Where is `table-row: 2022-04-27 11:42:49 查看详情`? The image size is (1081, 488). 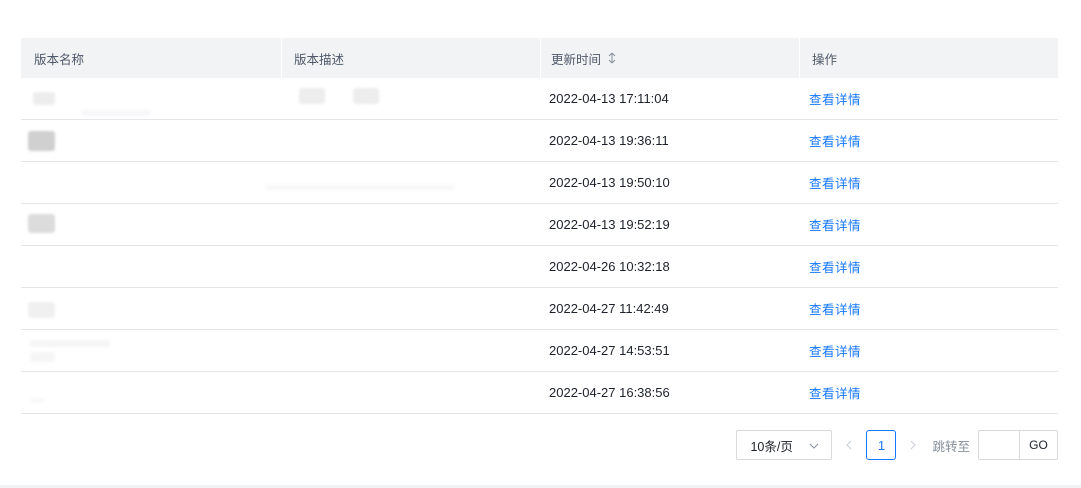
table-row: 2022-04-27 11:42:49 查看详情 is located at coordinates (539, 309).